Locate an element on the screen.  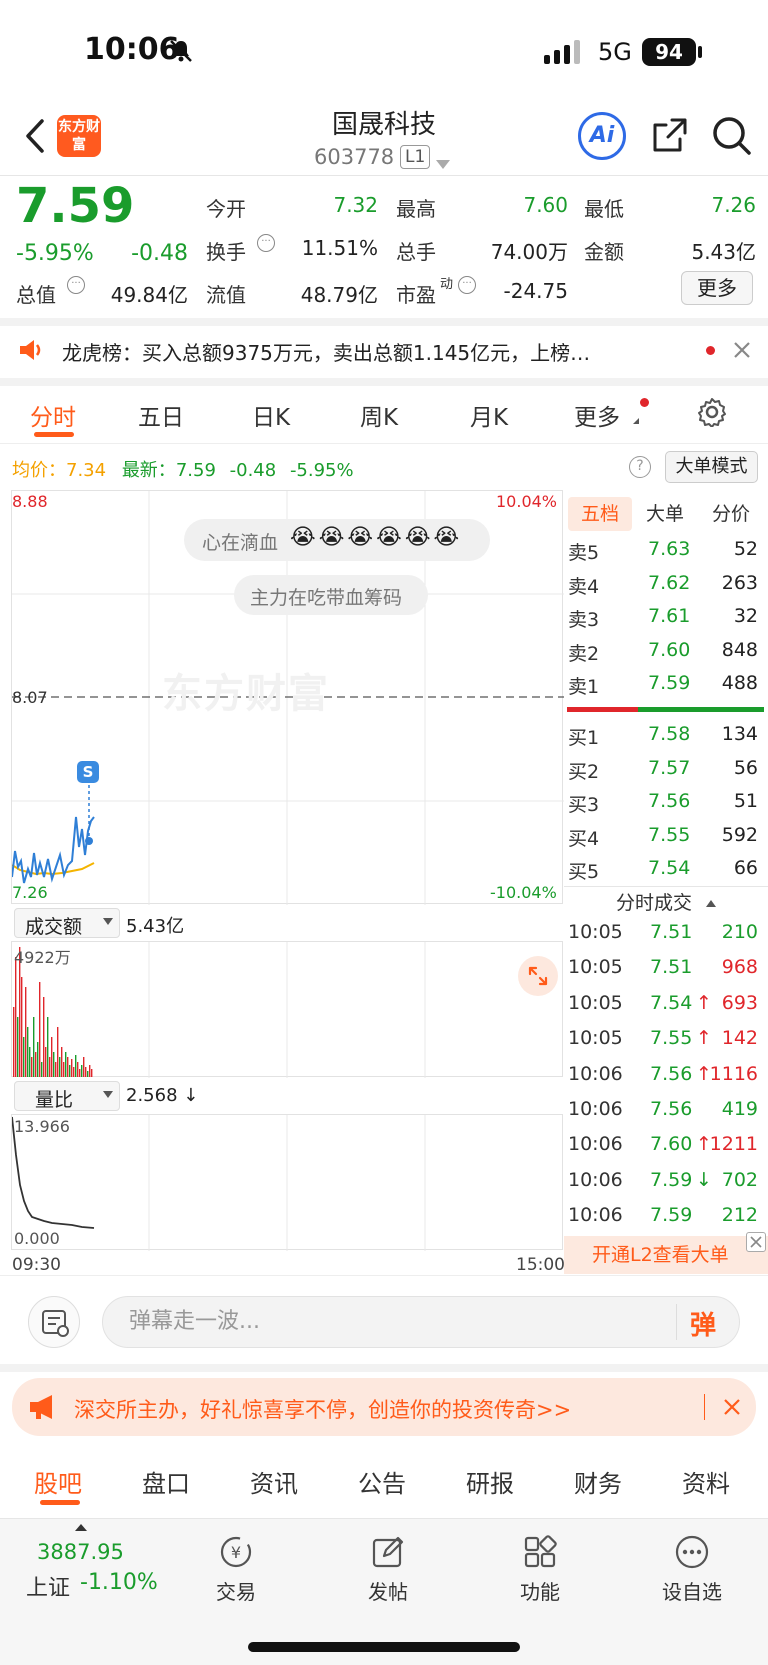
bid-level-label: 买1 is located at coordinates (584, 738).